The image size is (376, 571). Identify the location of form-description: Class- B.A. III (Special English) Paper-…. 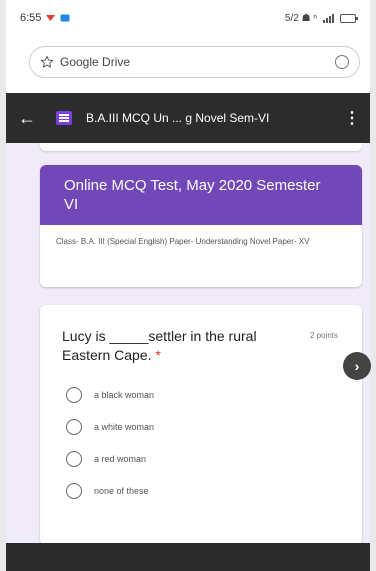
(183, 241).